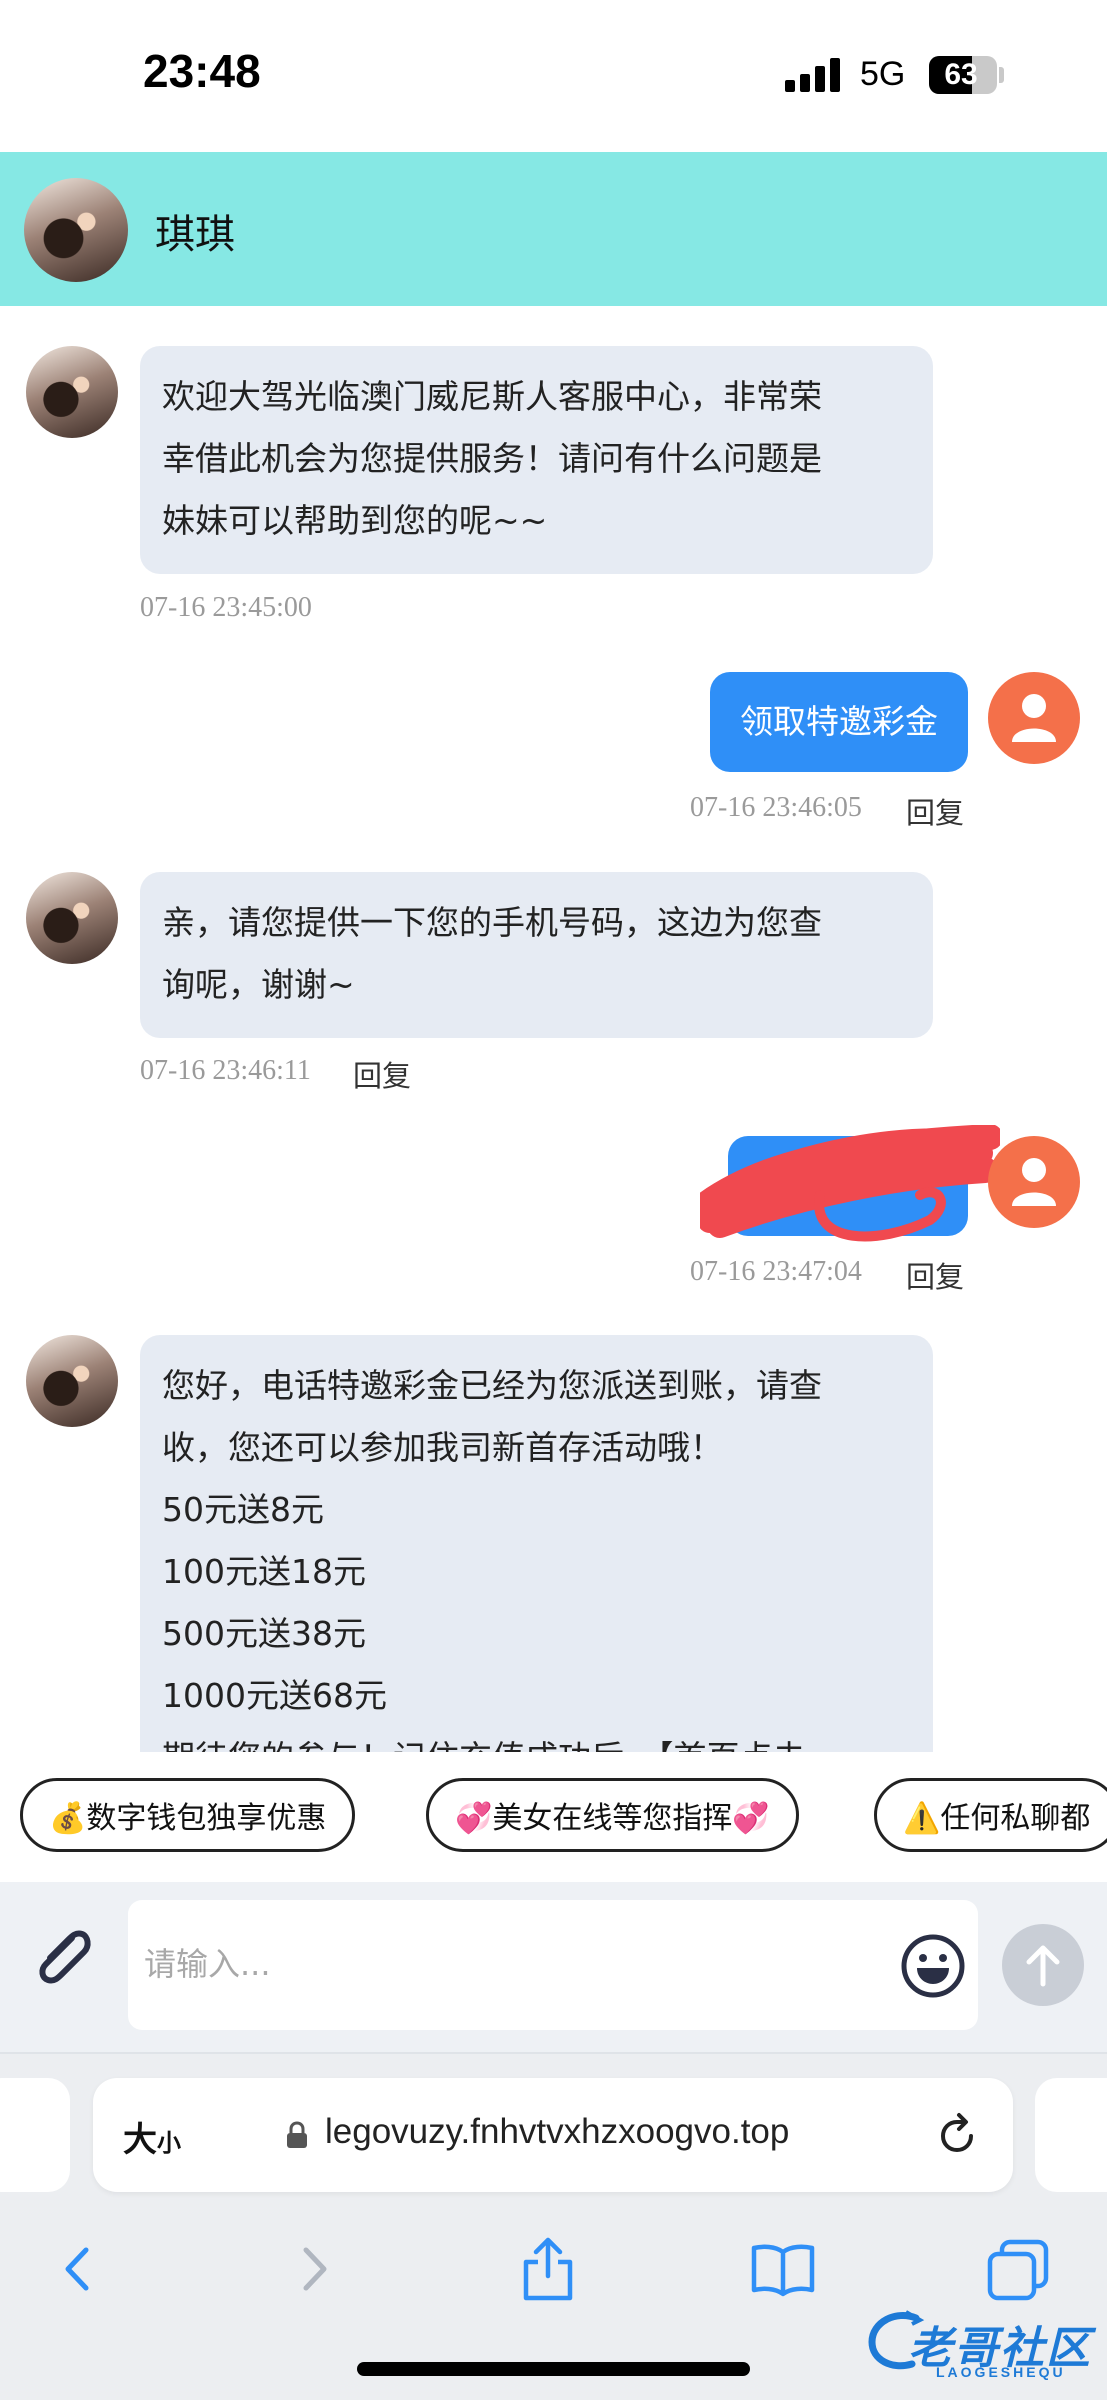 This screenshot has height=2400, width=1107. Describe the element at coordinates (355, 520) in the screenshot. I see `message-line: 妹妹可以帮助到您的呢~~` at that location.